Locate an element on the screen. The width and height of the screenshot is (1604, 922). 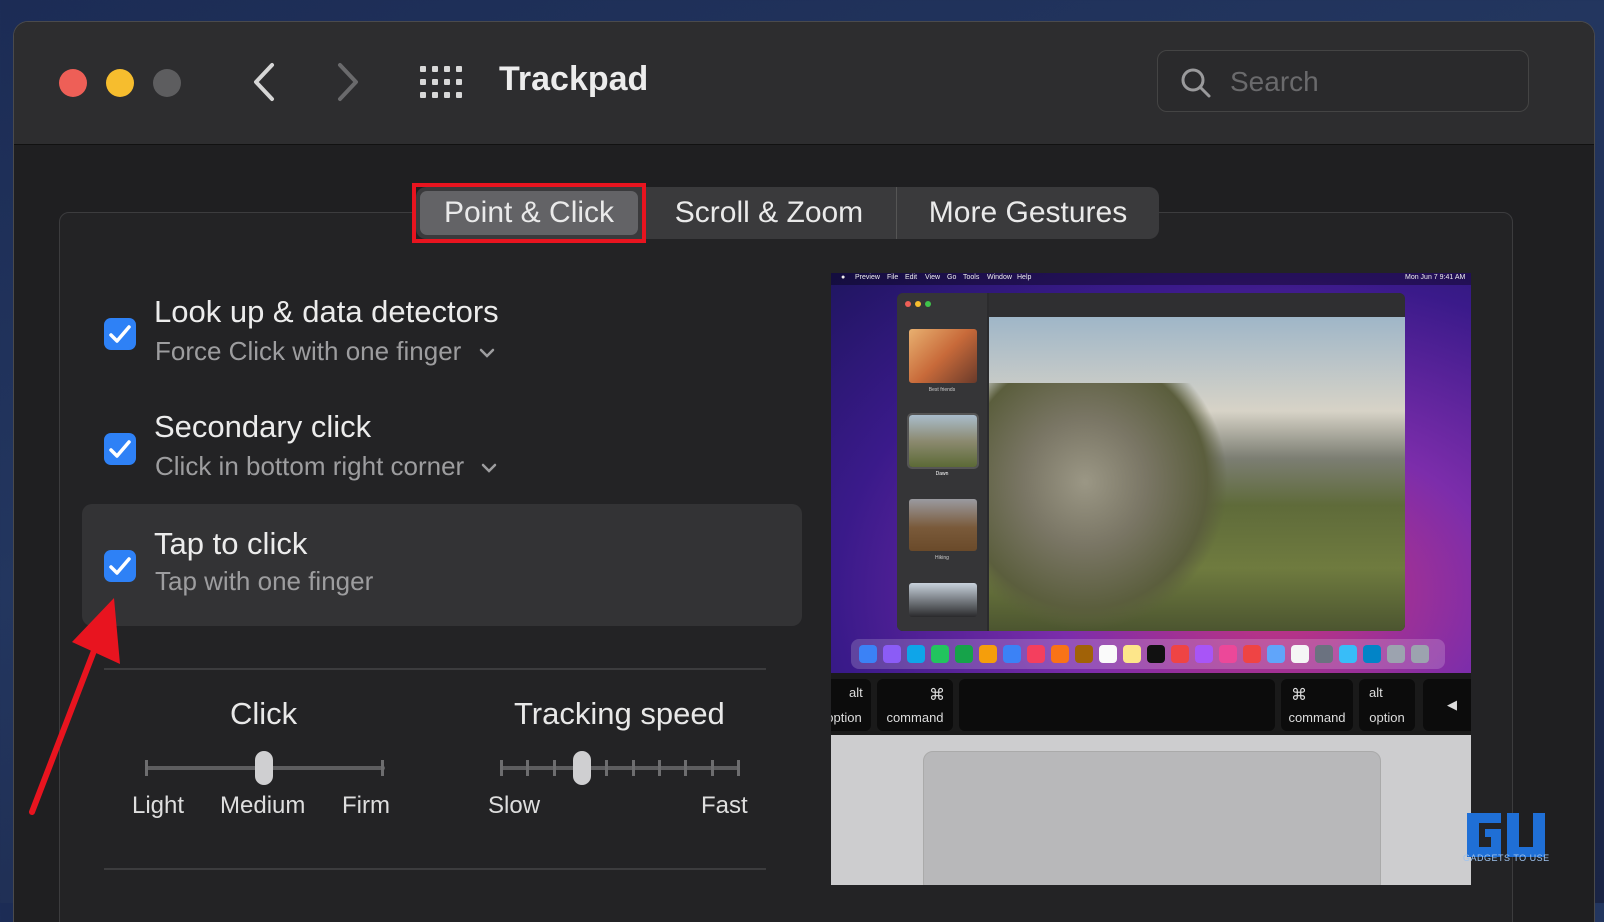
watermark-text: GADGETS TO USE is located at coordinates (1506, 858).